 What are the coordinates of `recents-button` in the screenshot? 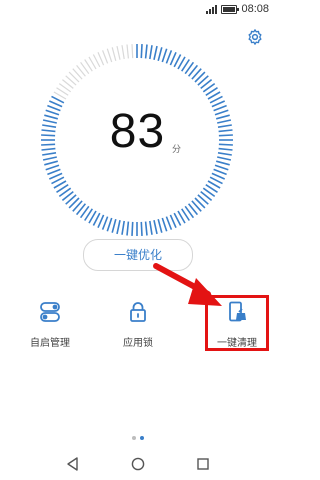 It's located at (203, 464).